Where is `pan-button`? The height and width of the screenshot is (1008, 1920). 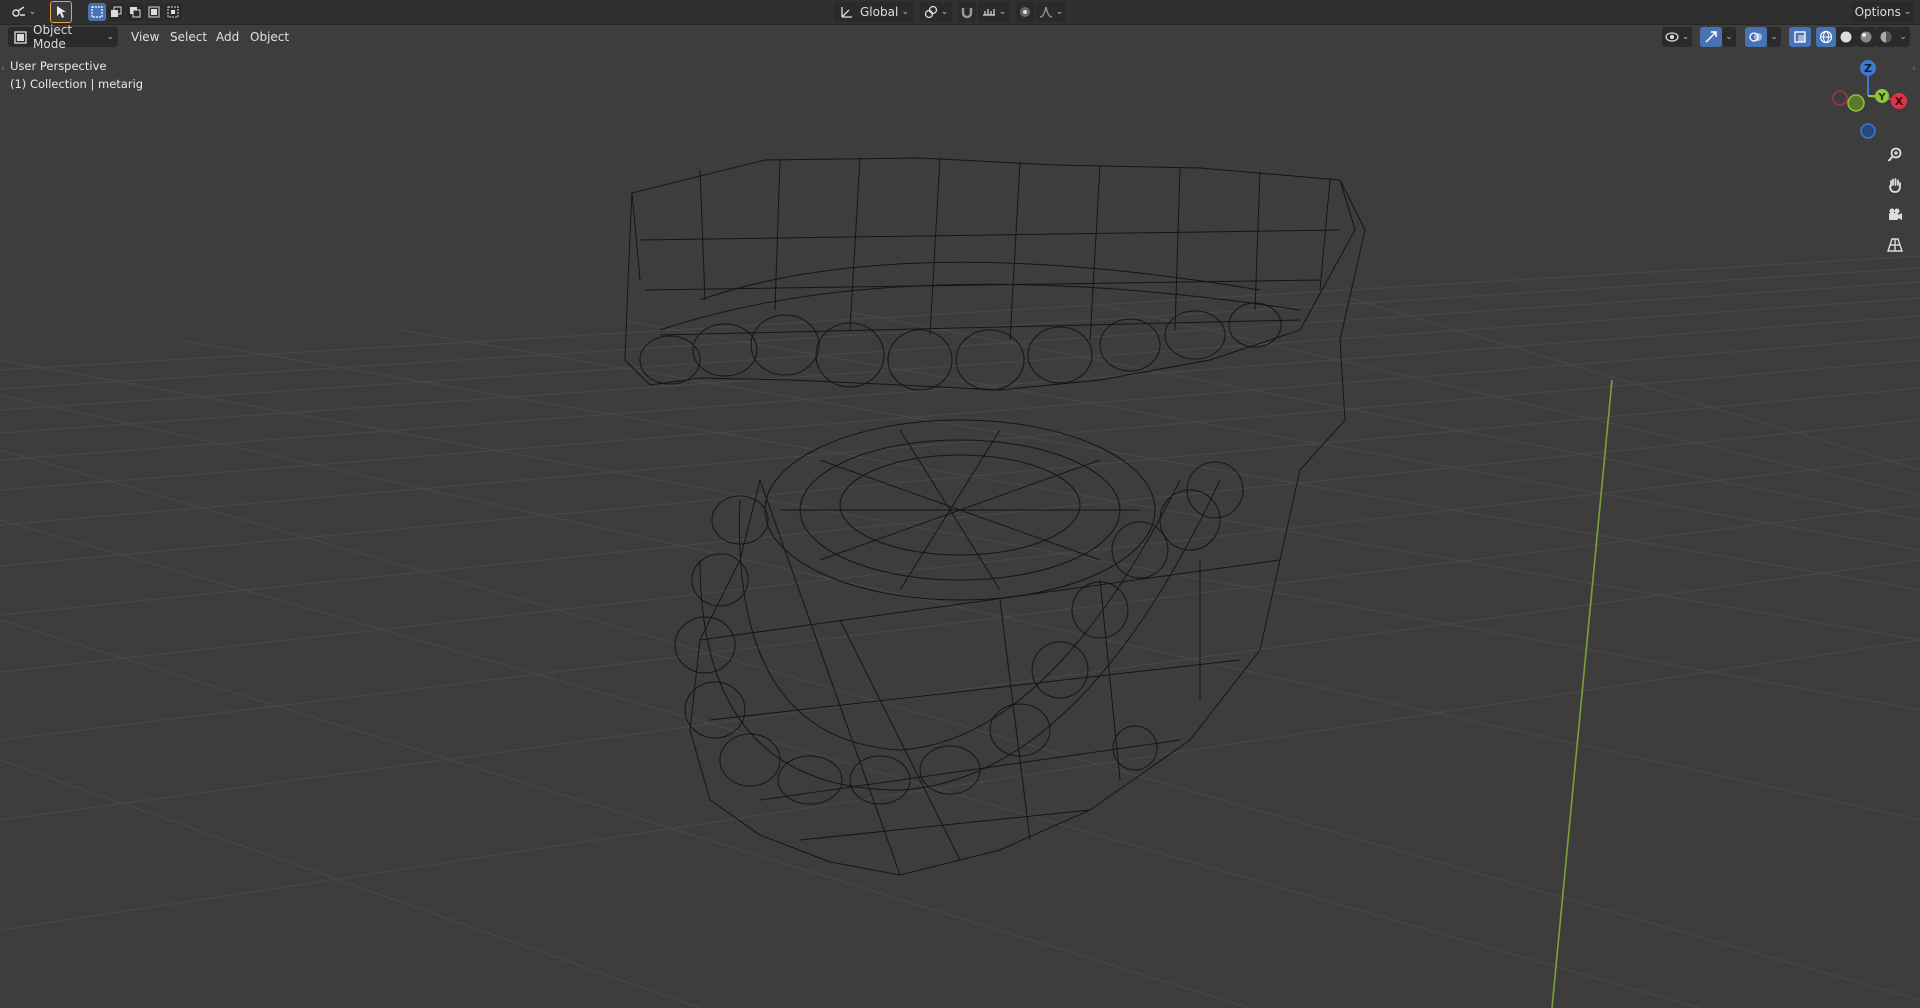
pan-button is located at coordinates (1895, 185).